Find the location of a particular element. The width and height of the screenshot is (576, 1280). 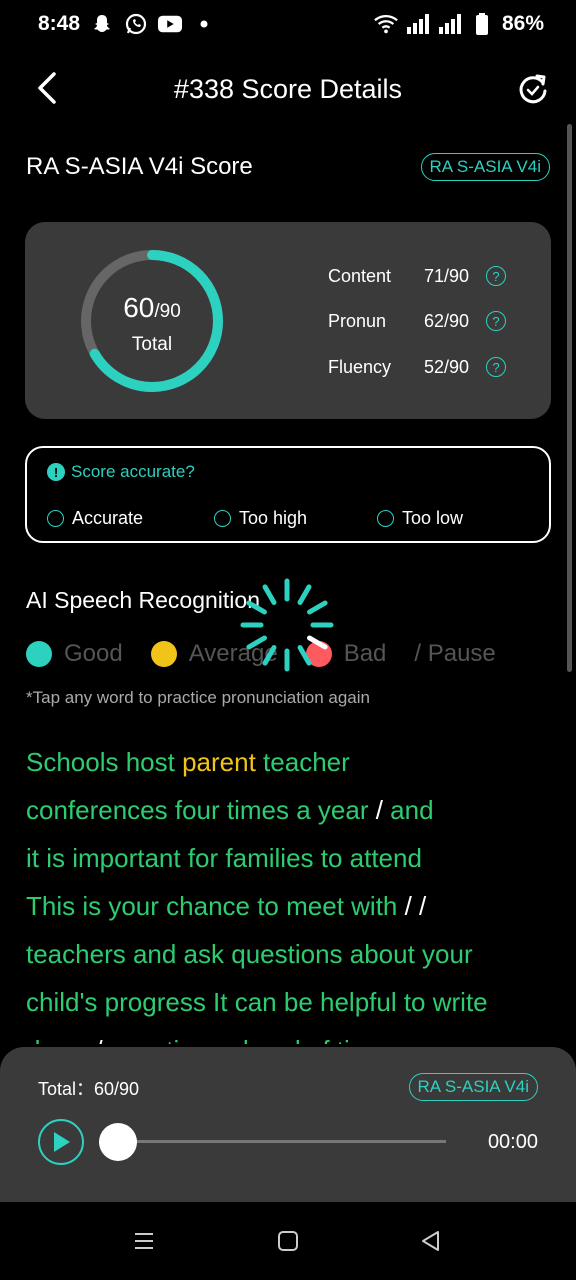

status-bar: 8:48 86% is located at coordinates (288, 26).